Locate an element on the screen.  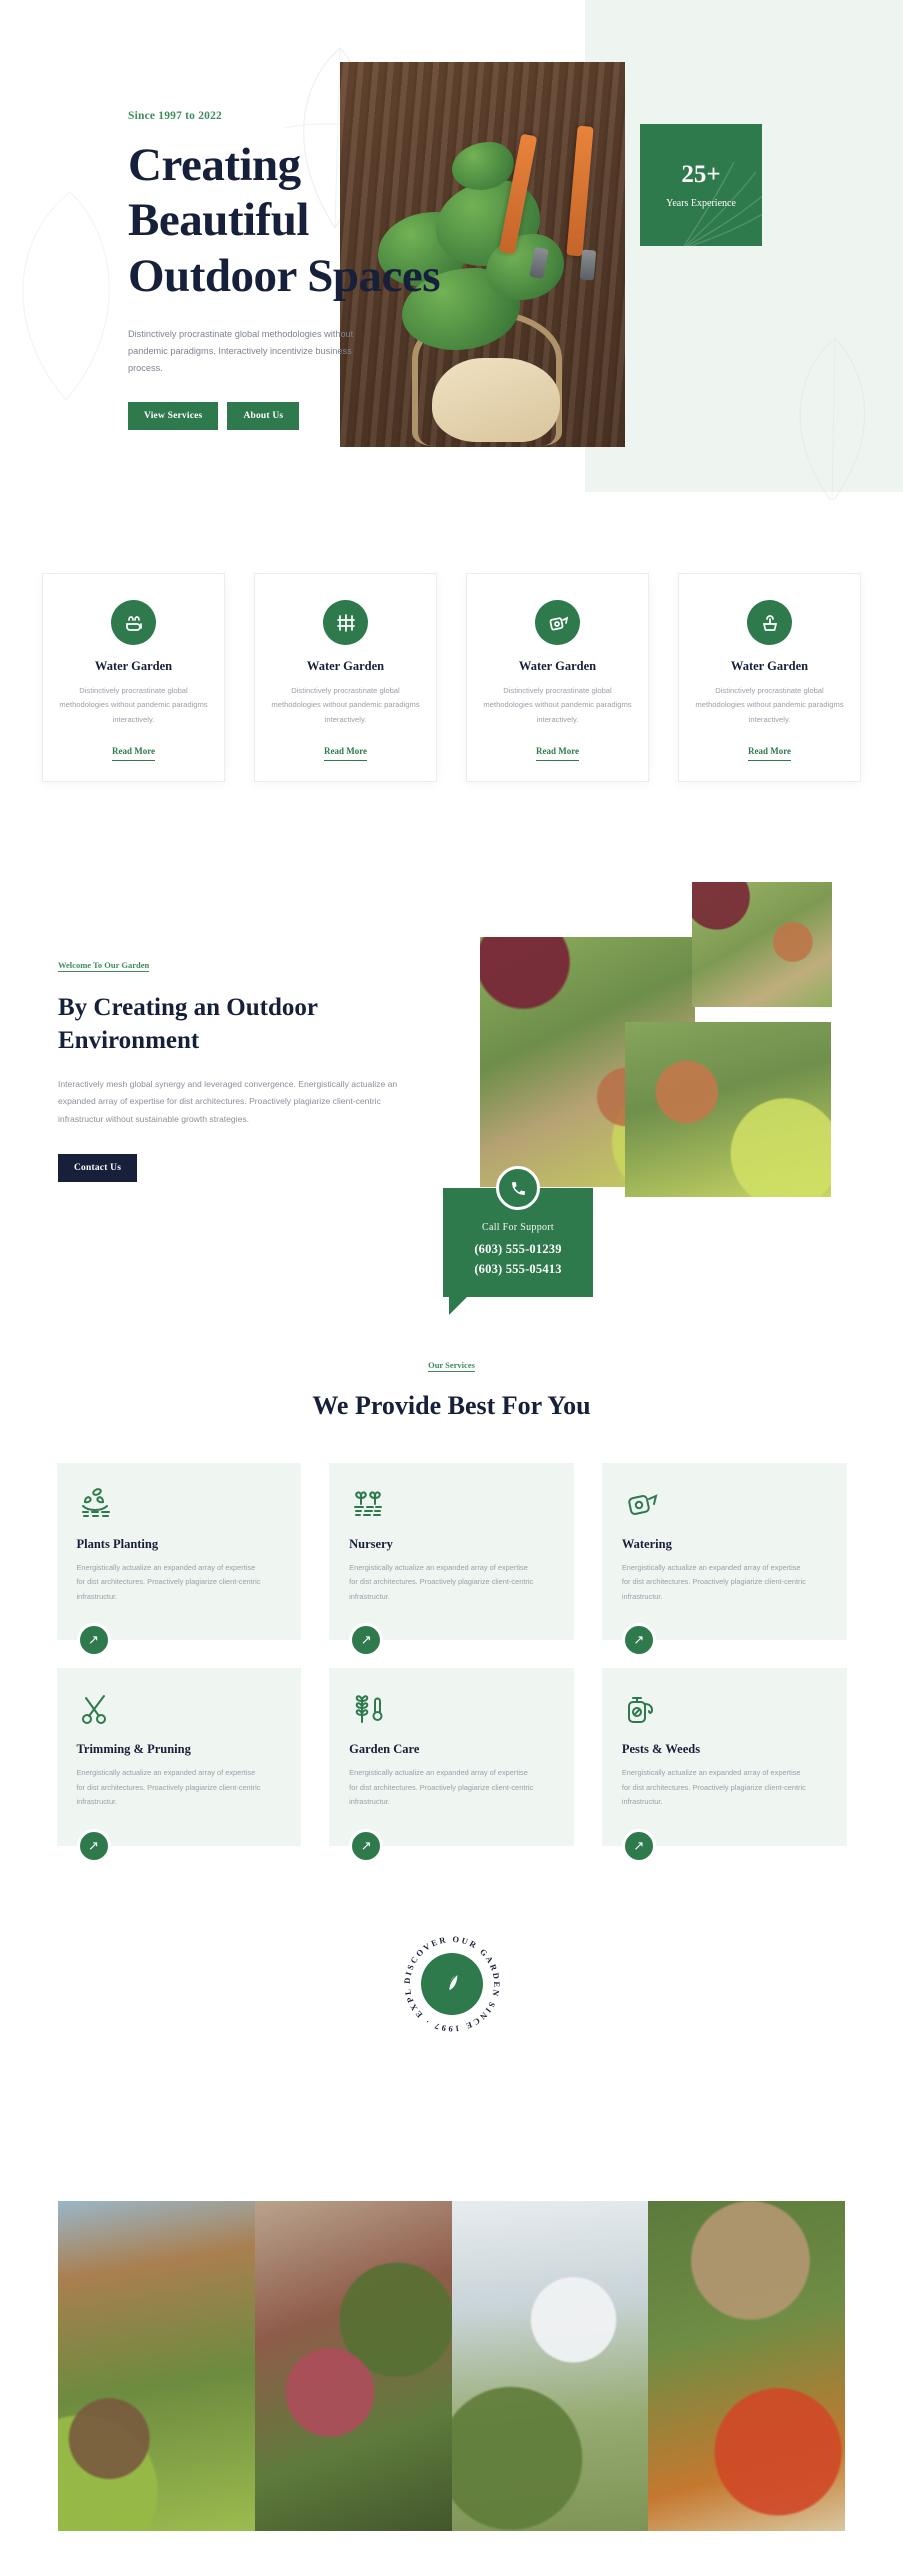
support-phone-2: (603) 555-05413 is located at coordinates (518, 1269).